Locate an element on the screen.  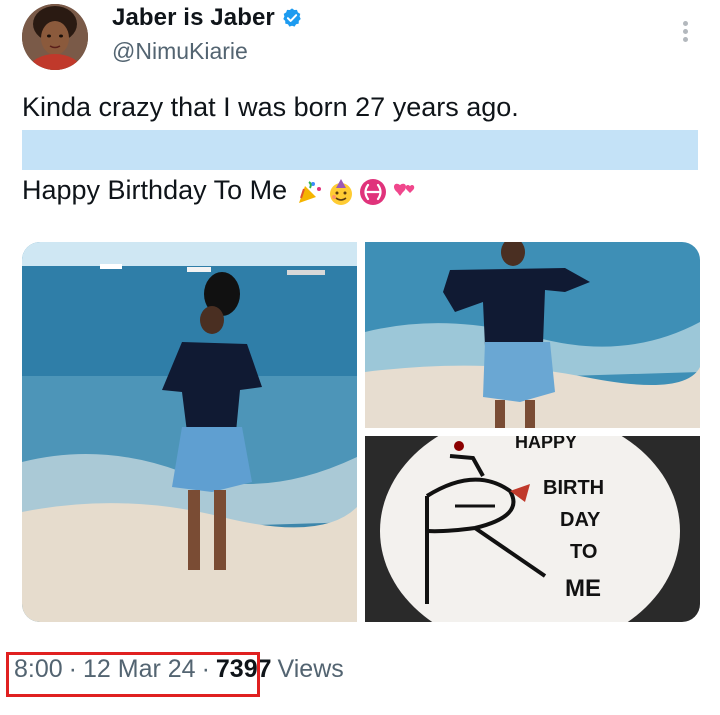
author-row: Jaber is Jaber is located at coordinates (207, 18).